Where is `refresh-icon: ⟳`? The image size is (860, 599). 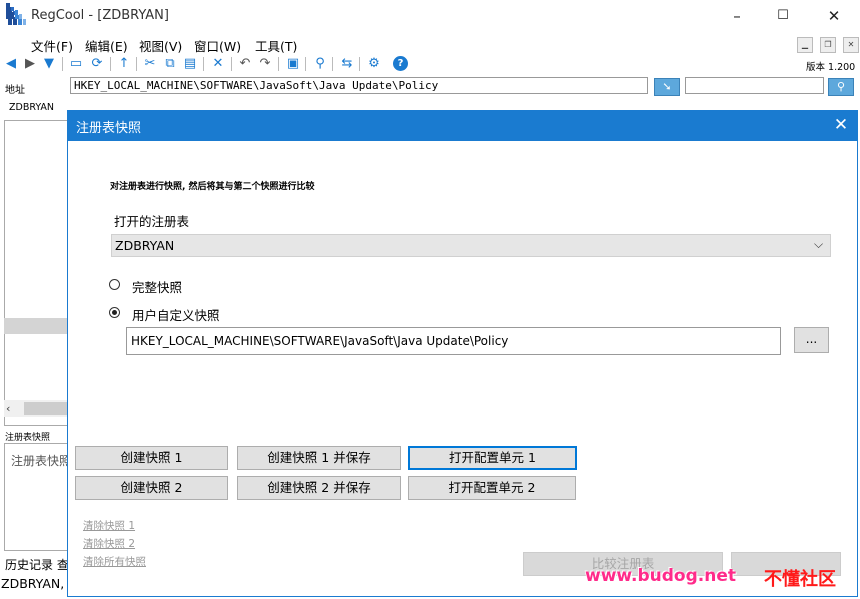 refresh-icon: ⟳ is located at coordinates (97, 64).